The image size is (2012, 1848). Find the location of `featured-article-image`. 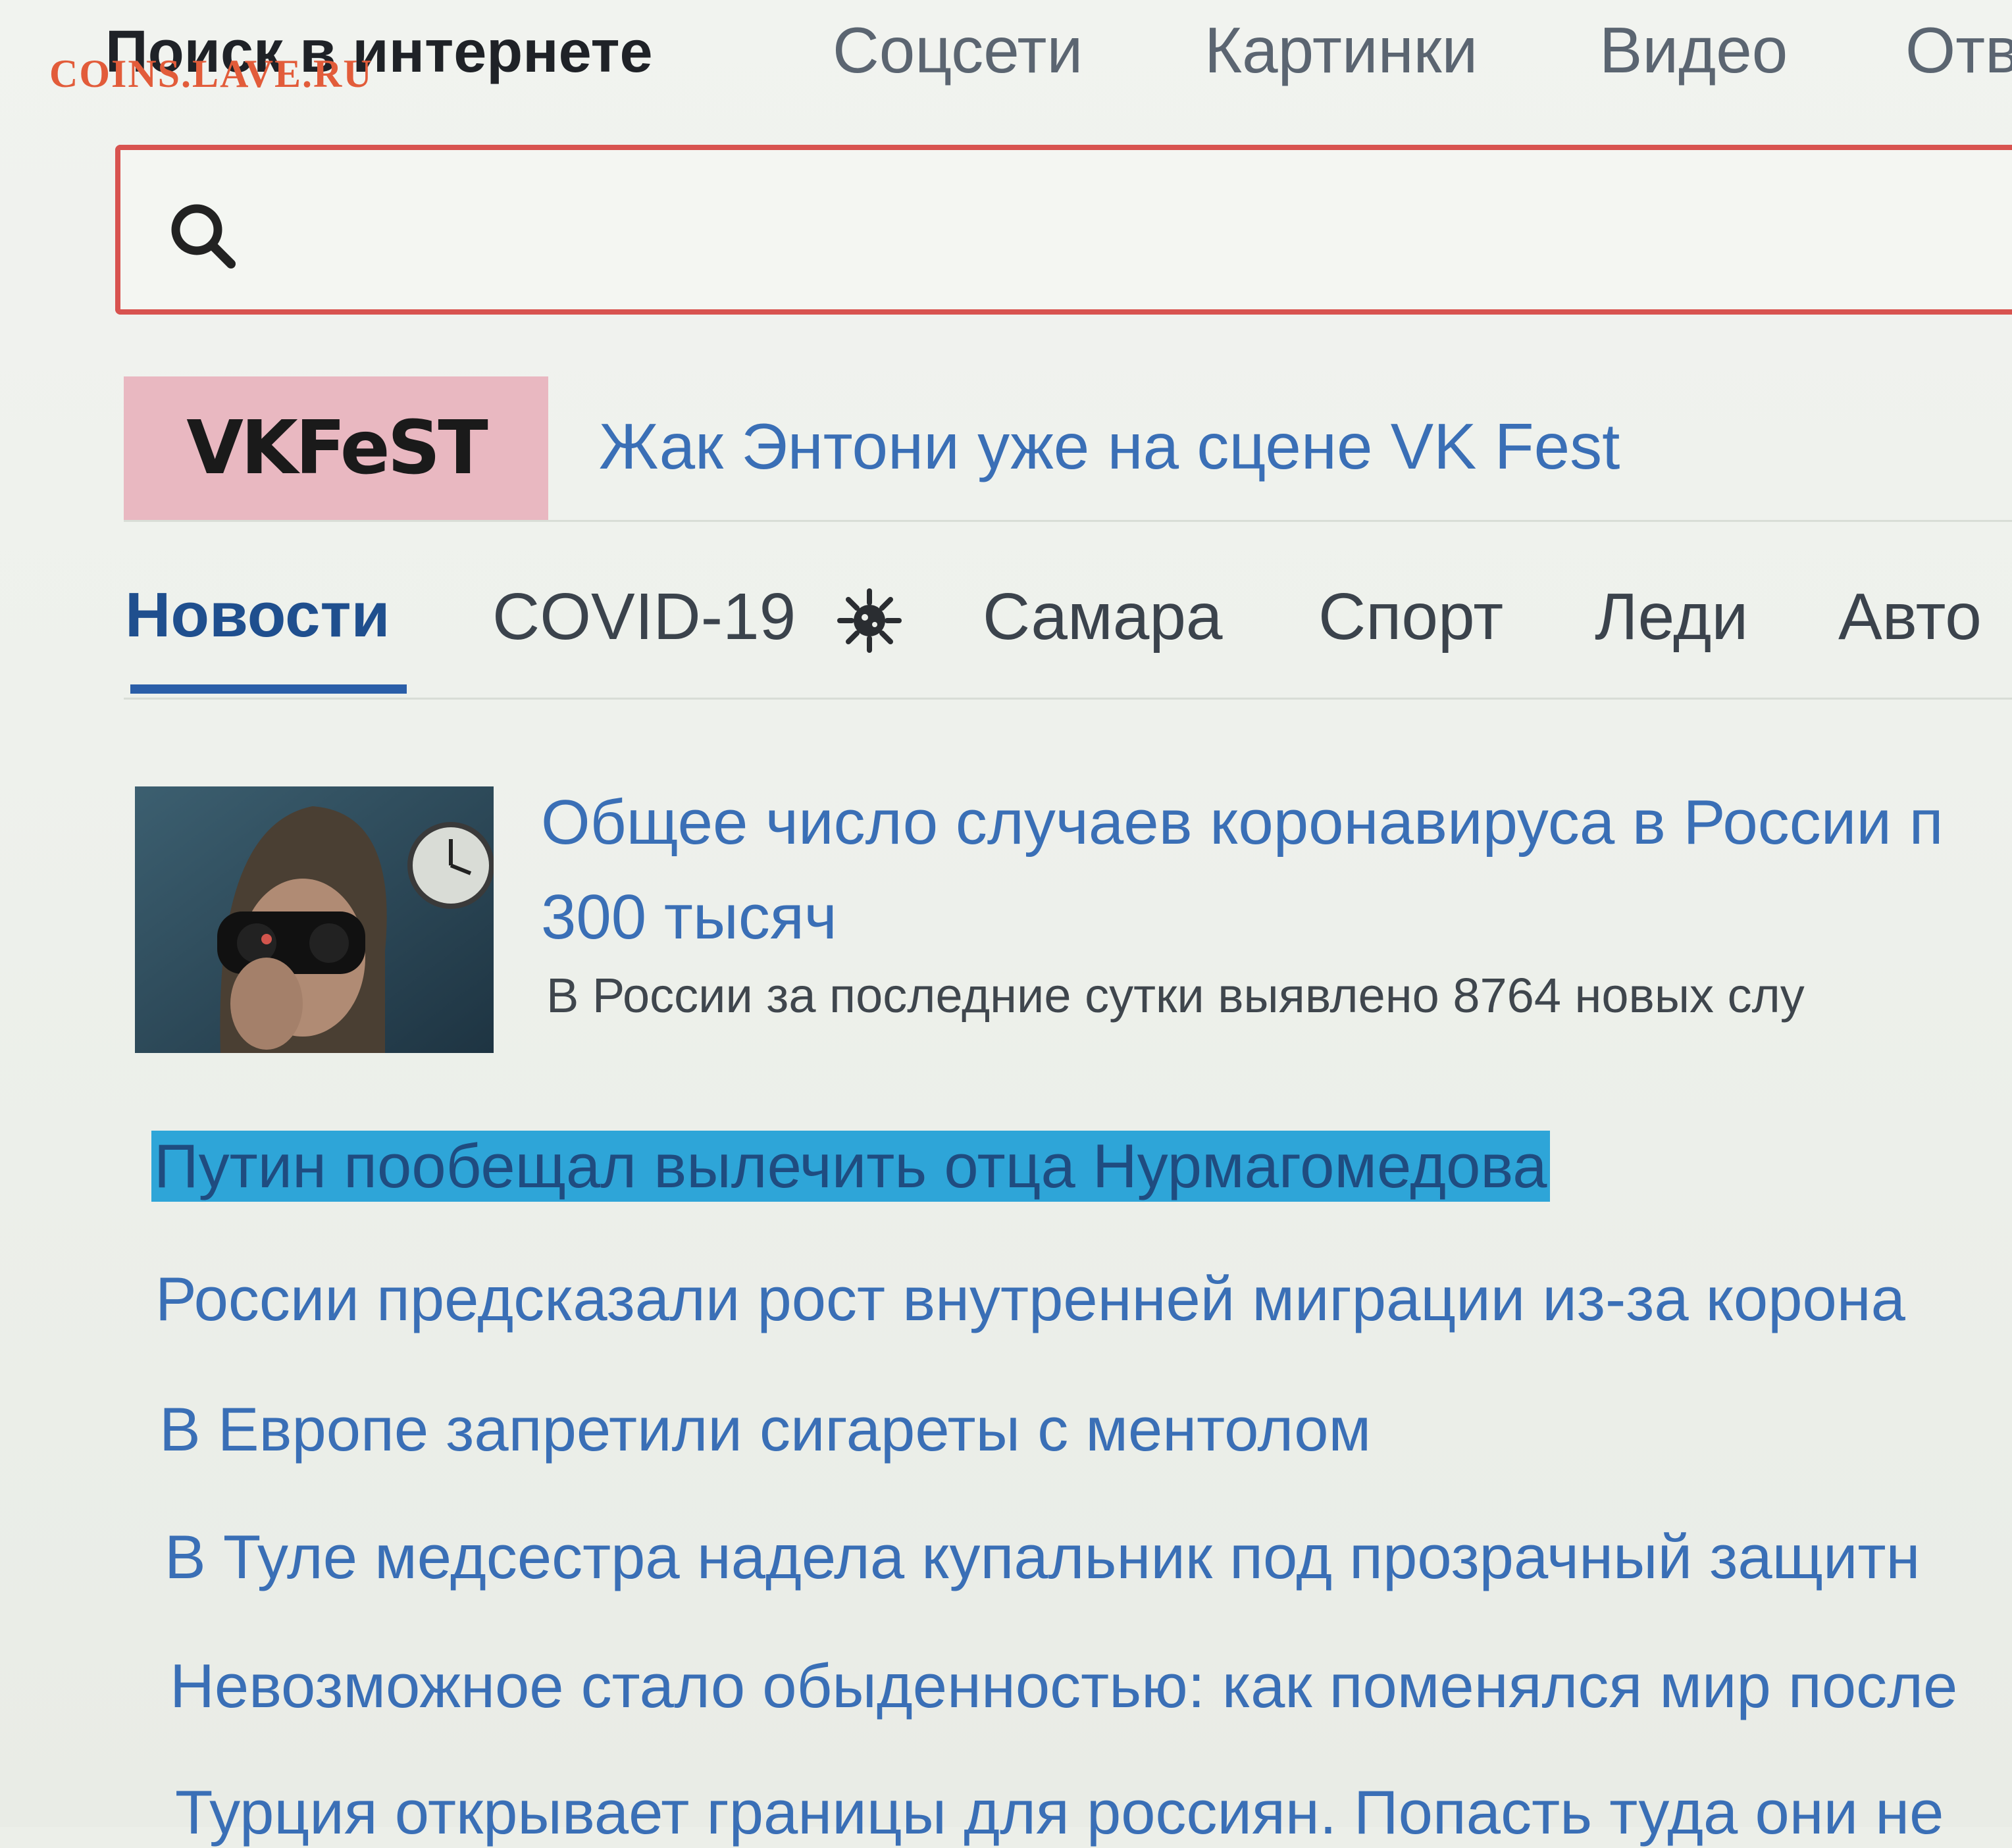

featured-article-image is located at coordinates (314, 919).